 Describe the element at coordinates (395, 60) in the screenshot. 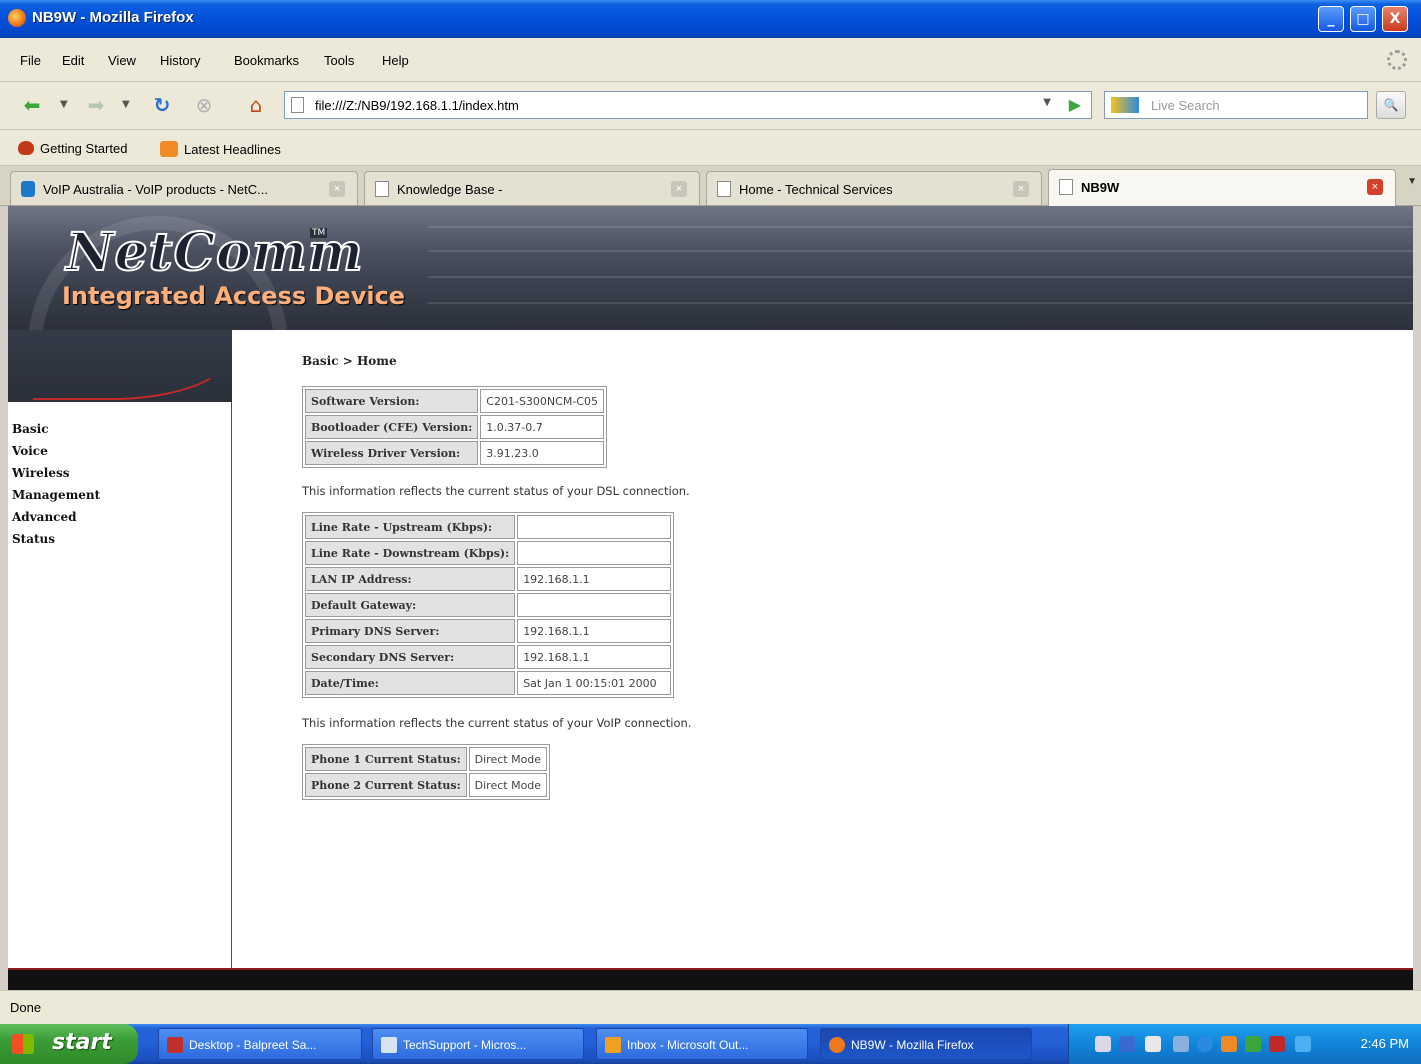

I see `menu-help: Help` at that location.